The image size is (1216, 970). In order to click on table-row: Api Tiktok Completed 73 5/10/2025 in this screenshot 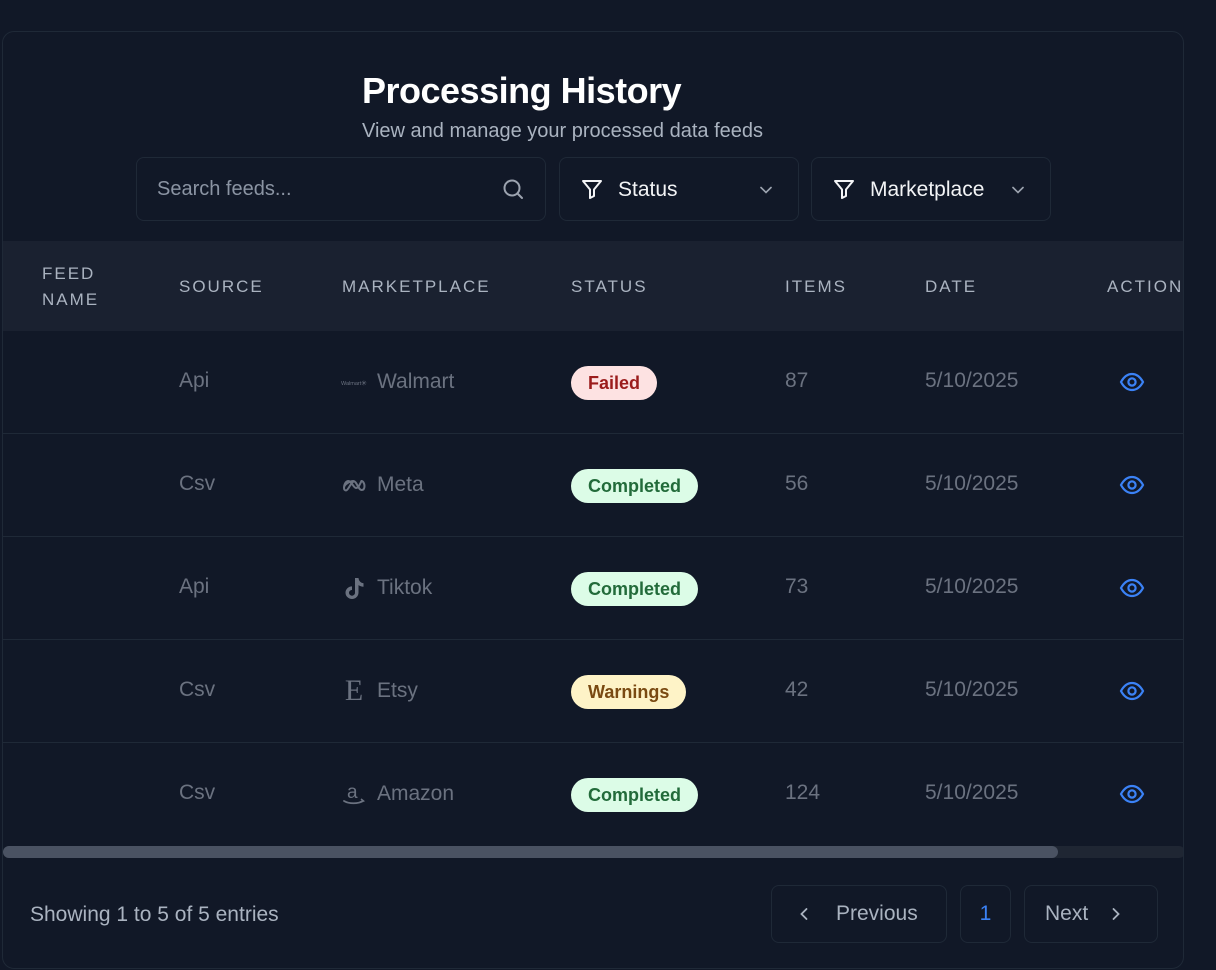, I will do `click(593, 588)`.